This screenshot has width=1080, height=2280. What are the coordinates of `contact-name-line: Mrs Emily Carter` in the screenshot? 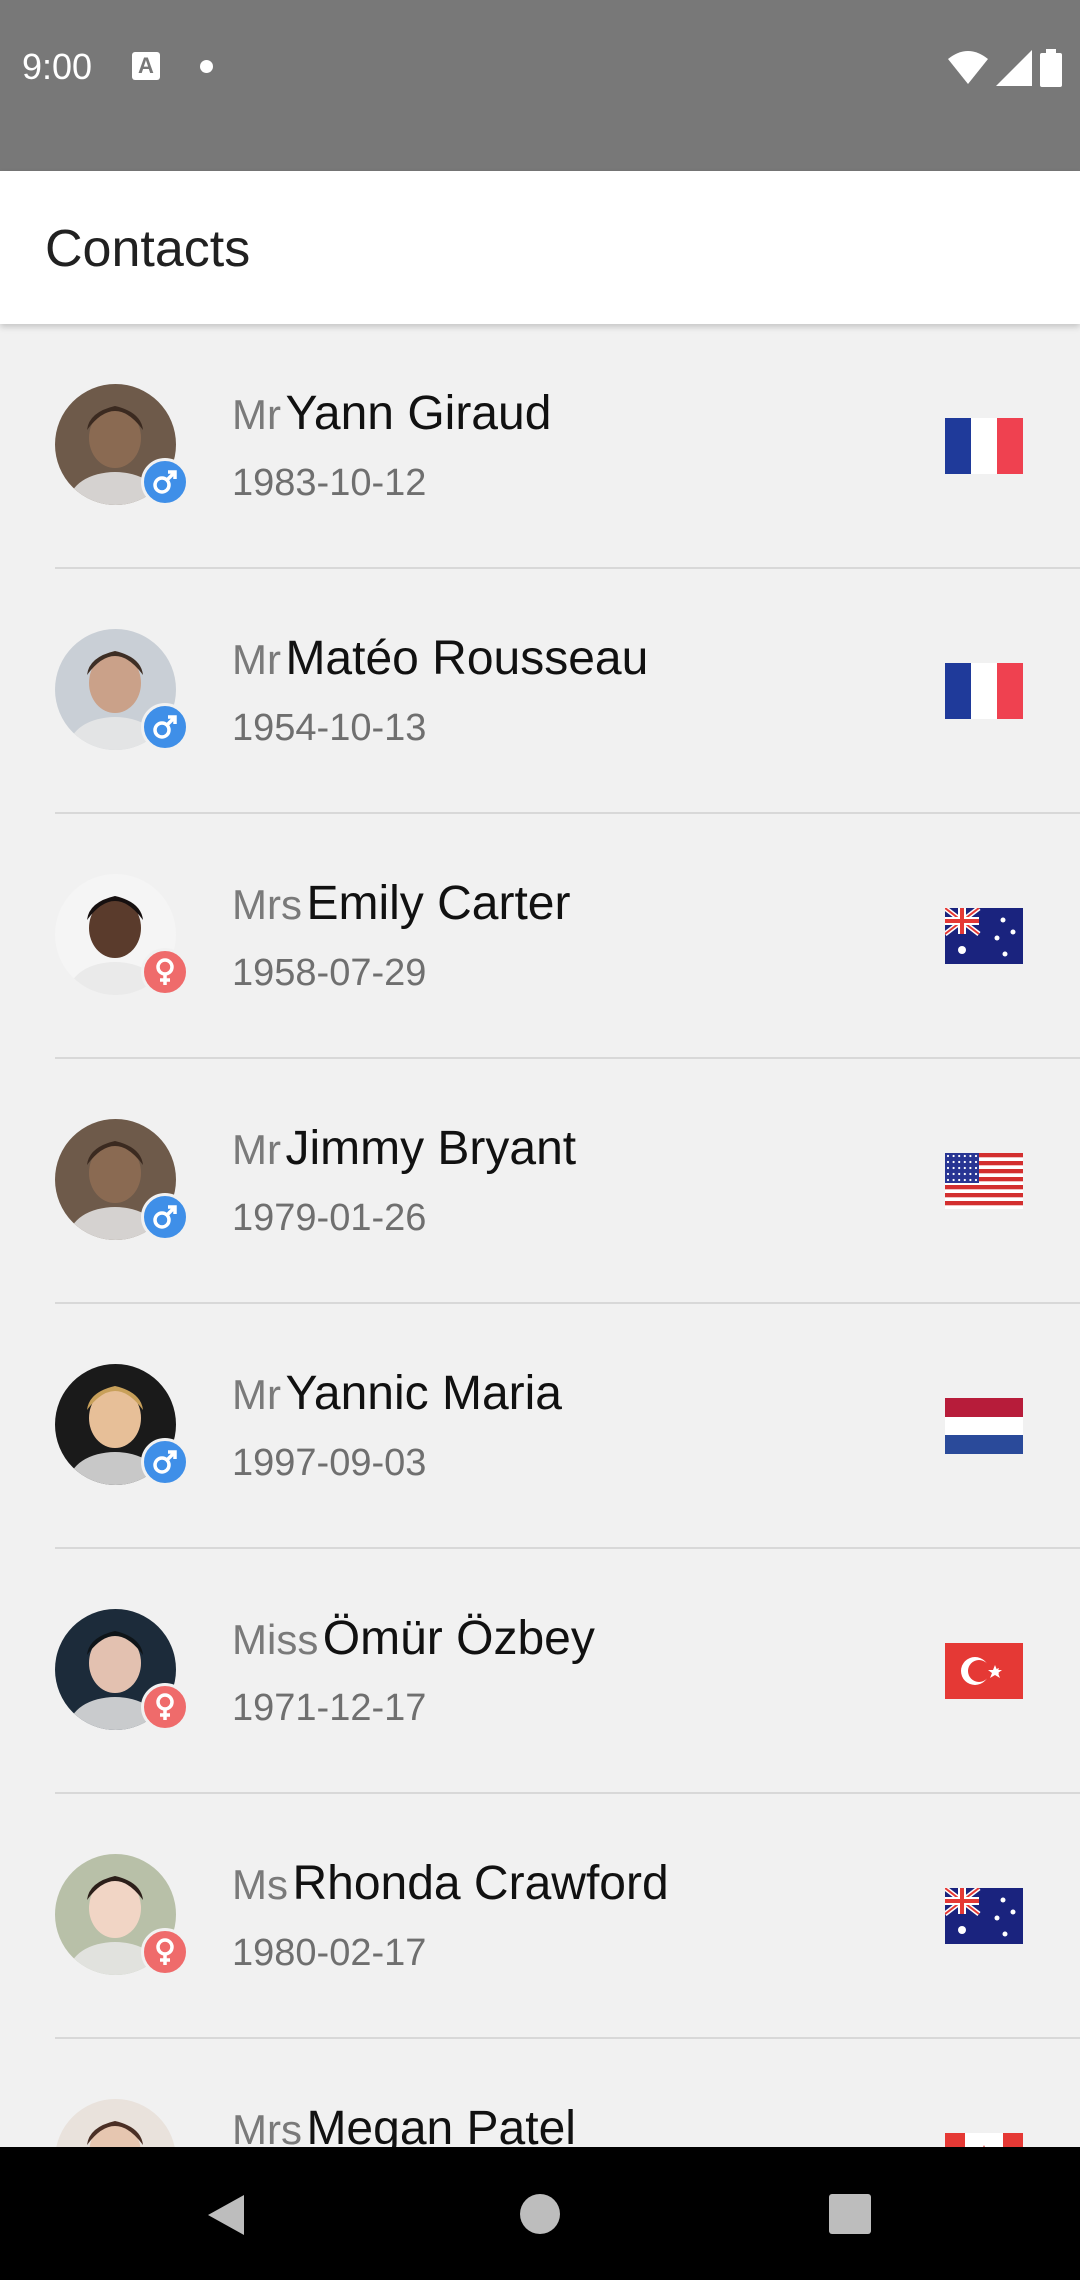 It's located at (401, 903).